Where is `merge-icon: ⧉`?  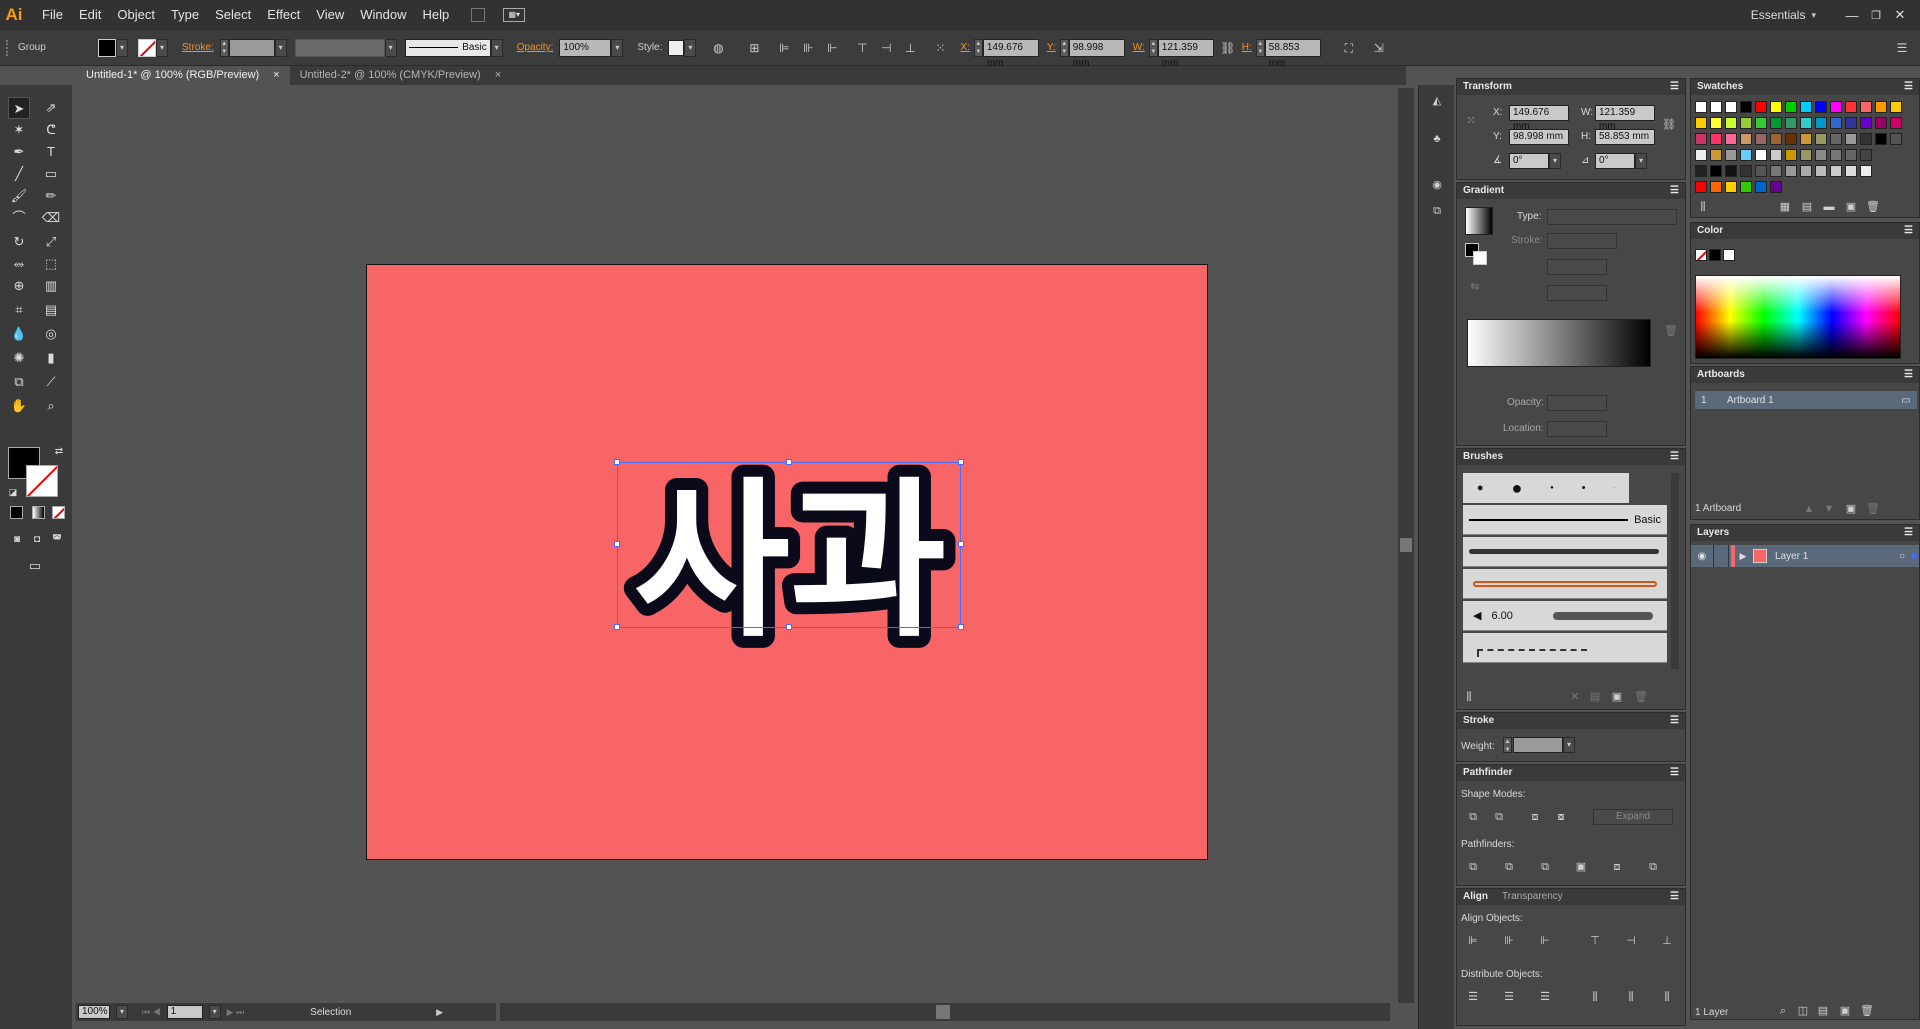
merge-icon: ⧉ is located at coordinates (1545, 867).